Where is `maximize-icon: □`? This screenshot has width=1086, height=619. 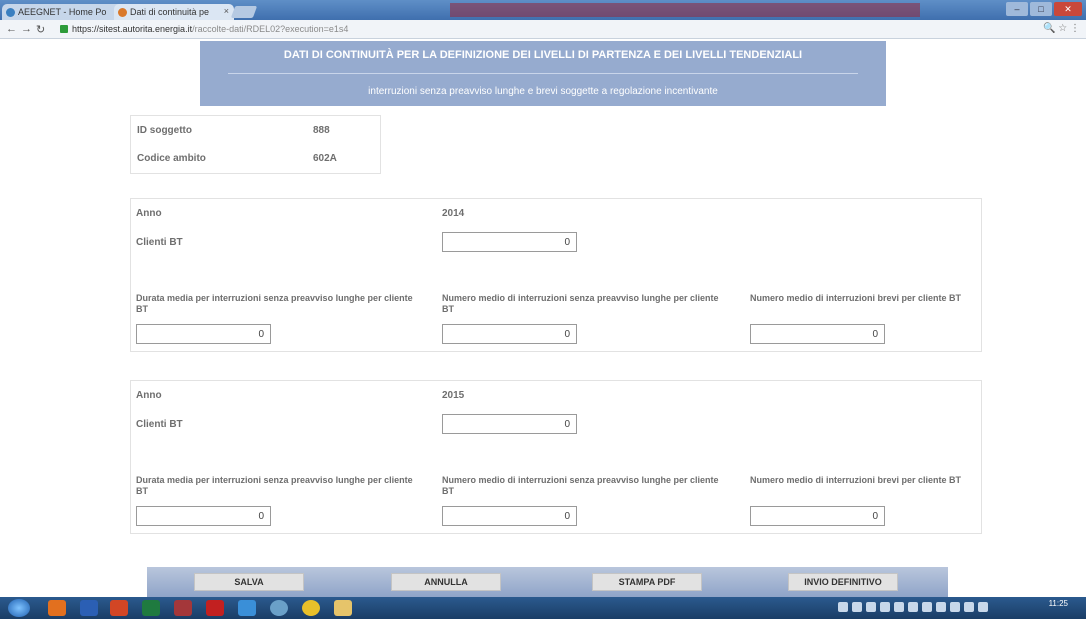 maximize-icon: □ is located at coordinates (1041, 9).